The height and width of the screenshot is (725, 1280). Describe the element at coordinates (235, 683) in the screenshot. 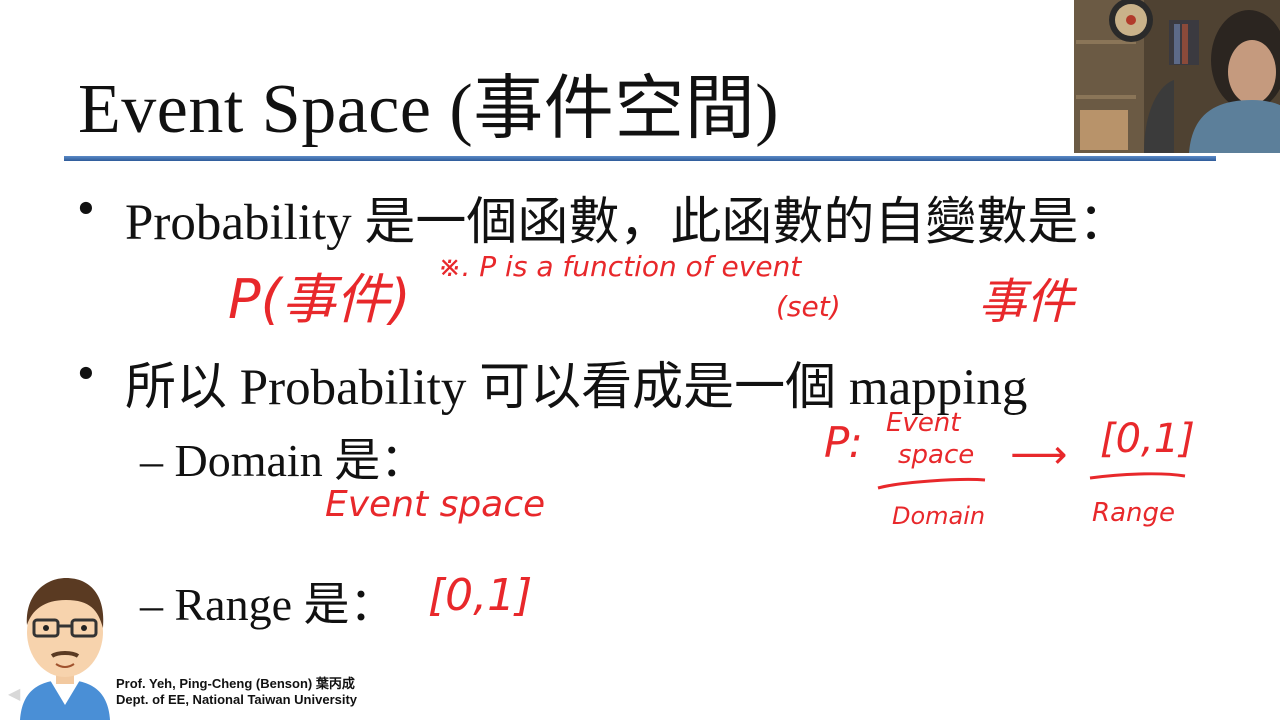

I see `credit-name: Prof. Yeh, Ping-Cheng (Benson) 葉丙成` at that location.